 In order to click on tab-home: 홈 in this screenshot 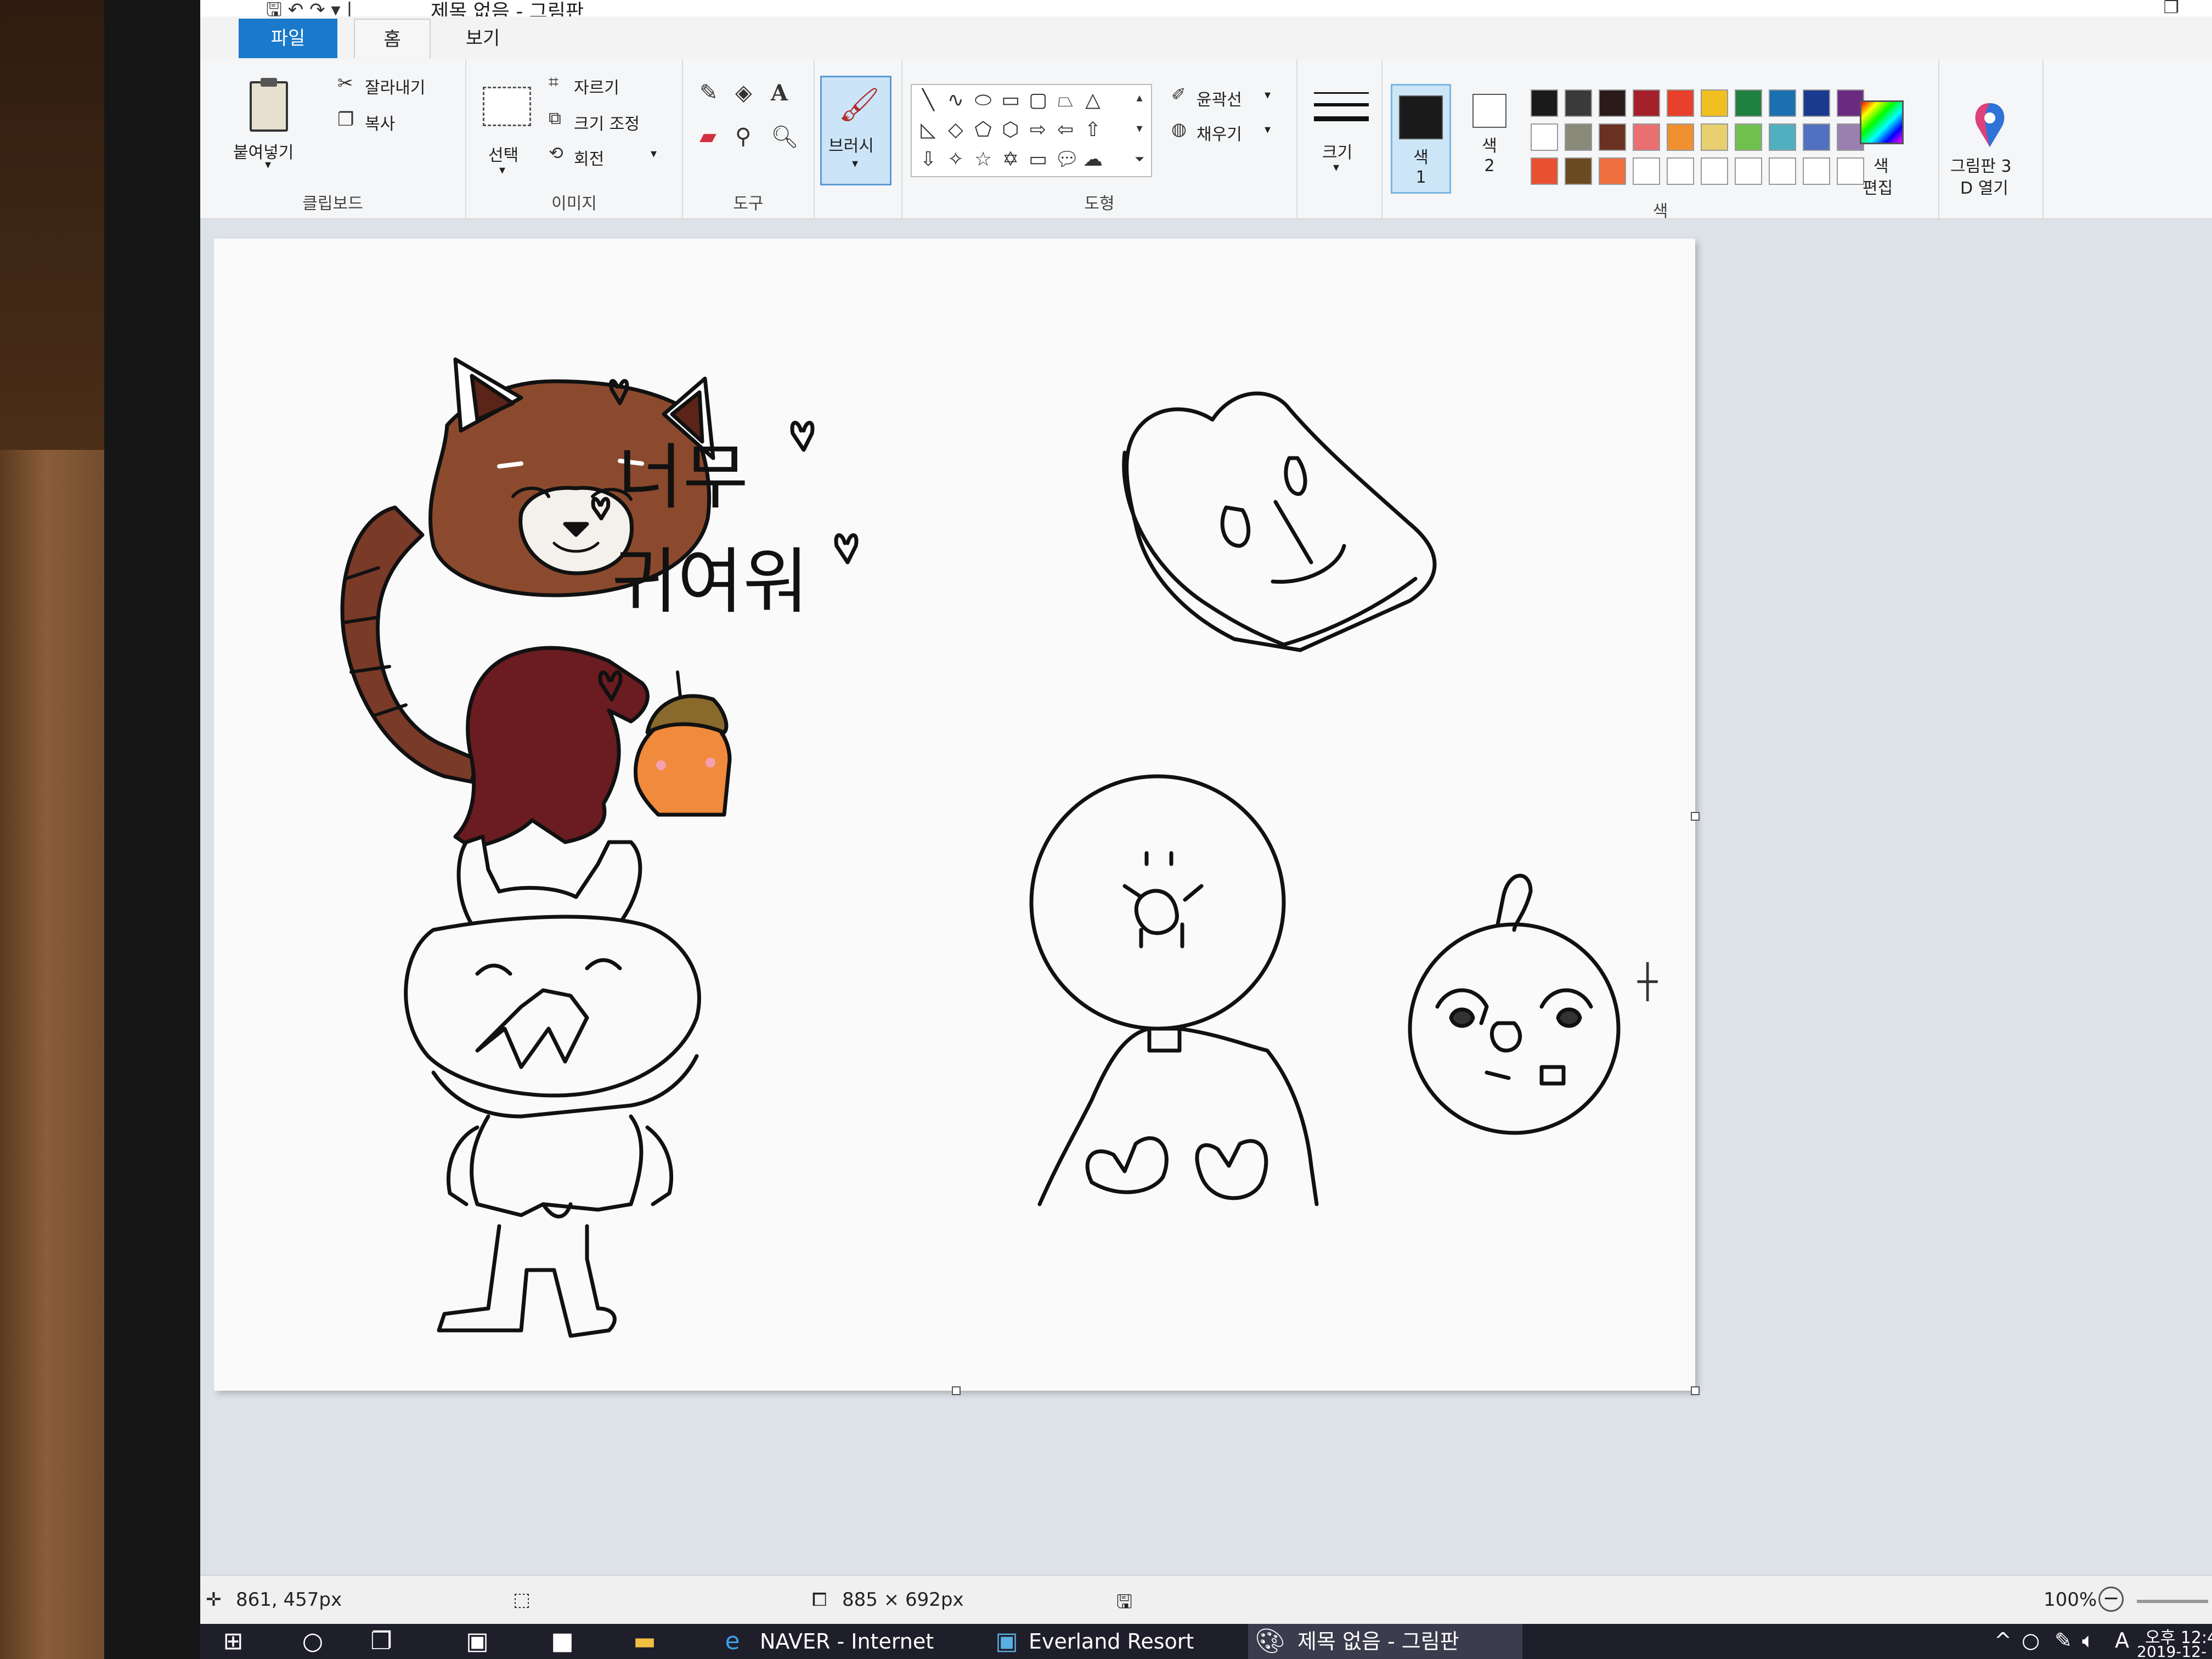, I will do `click(393, 39)`.